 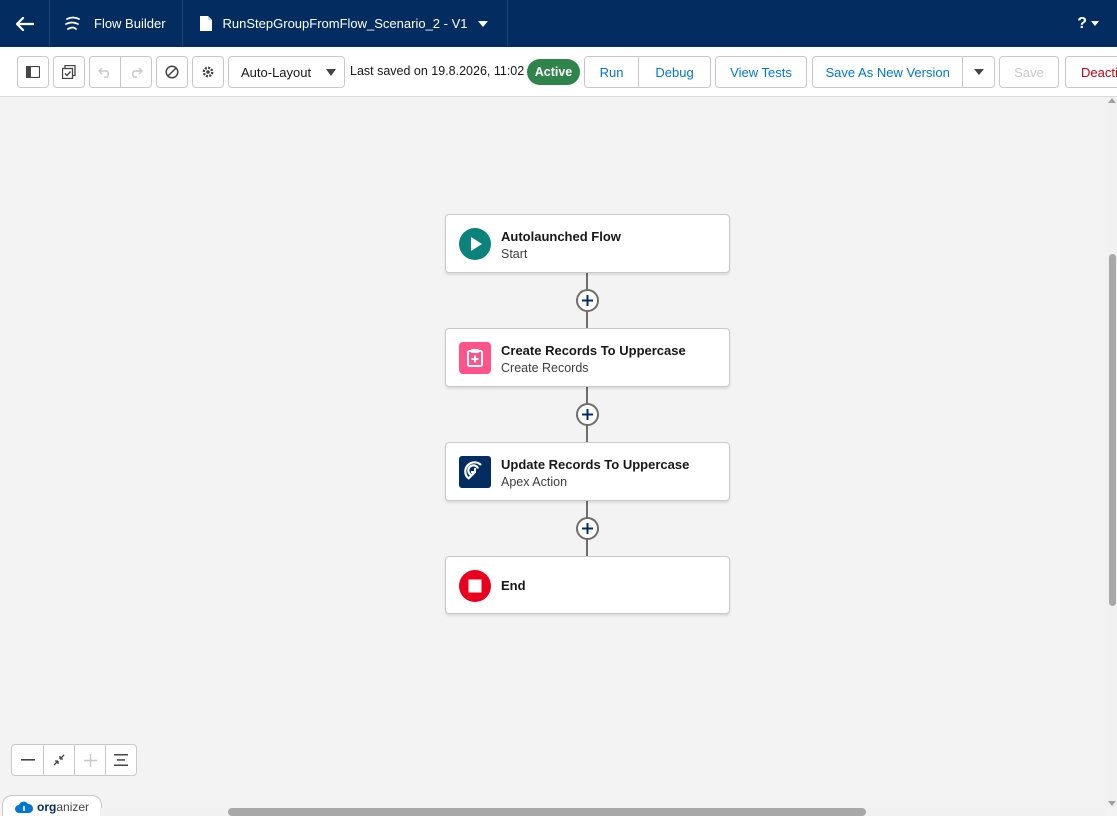 I want to click on node-title: End, so click(x=513, y=585).